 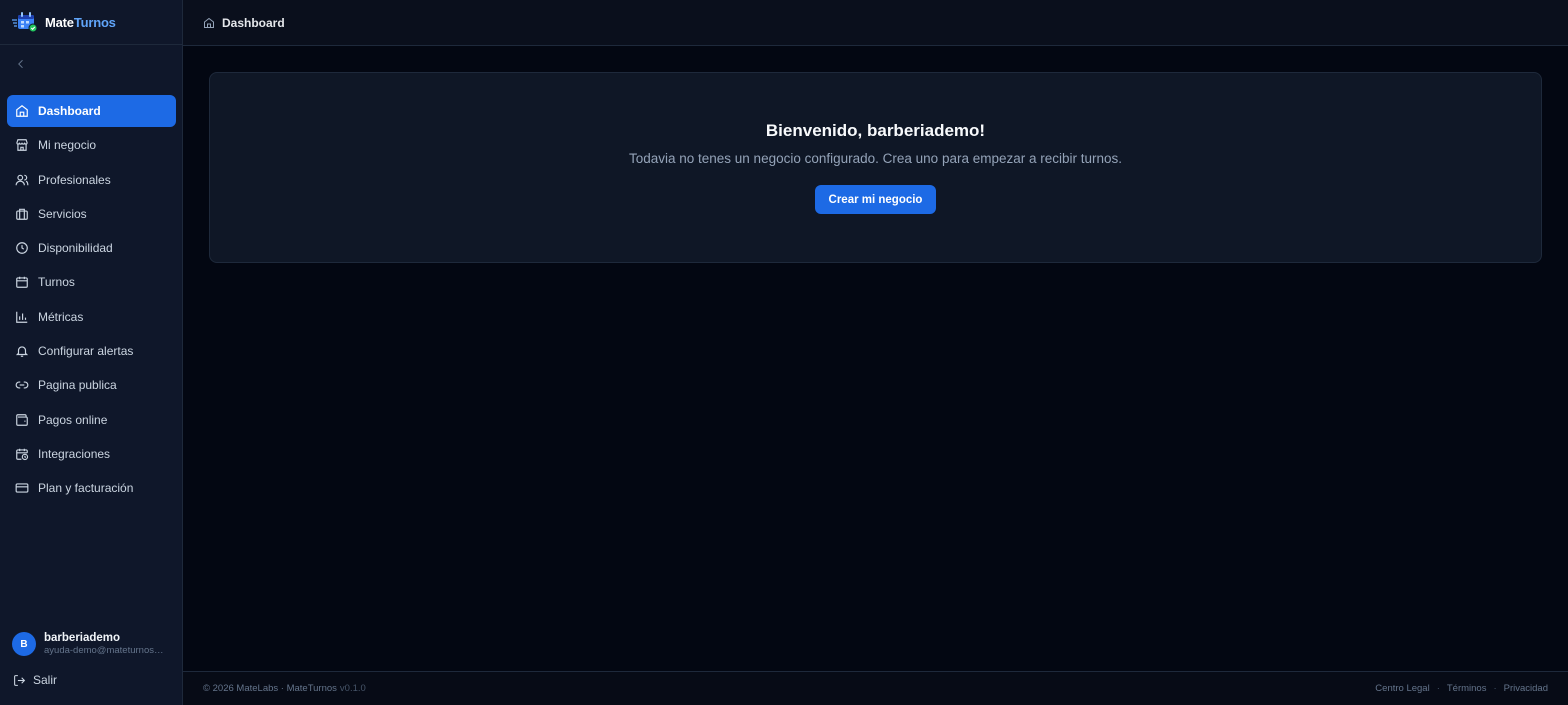 I want to click on sidebar-item-label: Configurar alertas, so click(x=86, y=351).